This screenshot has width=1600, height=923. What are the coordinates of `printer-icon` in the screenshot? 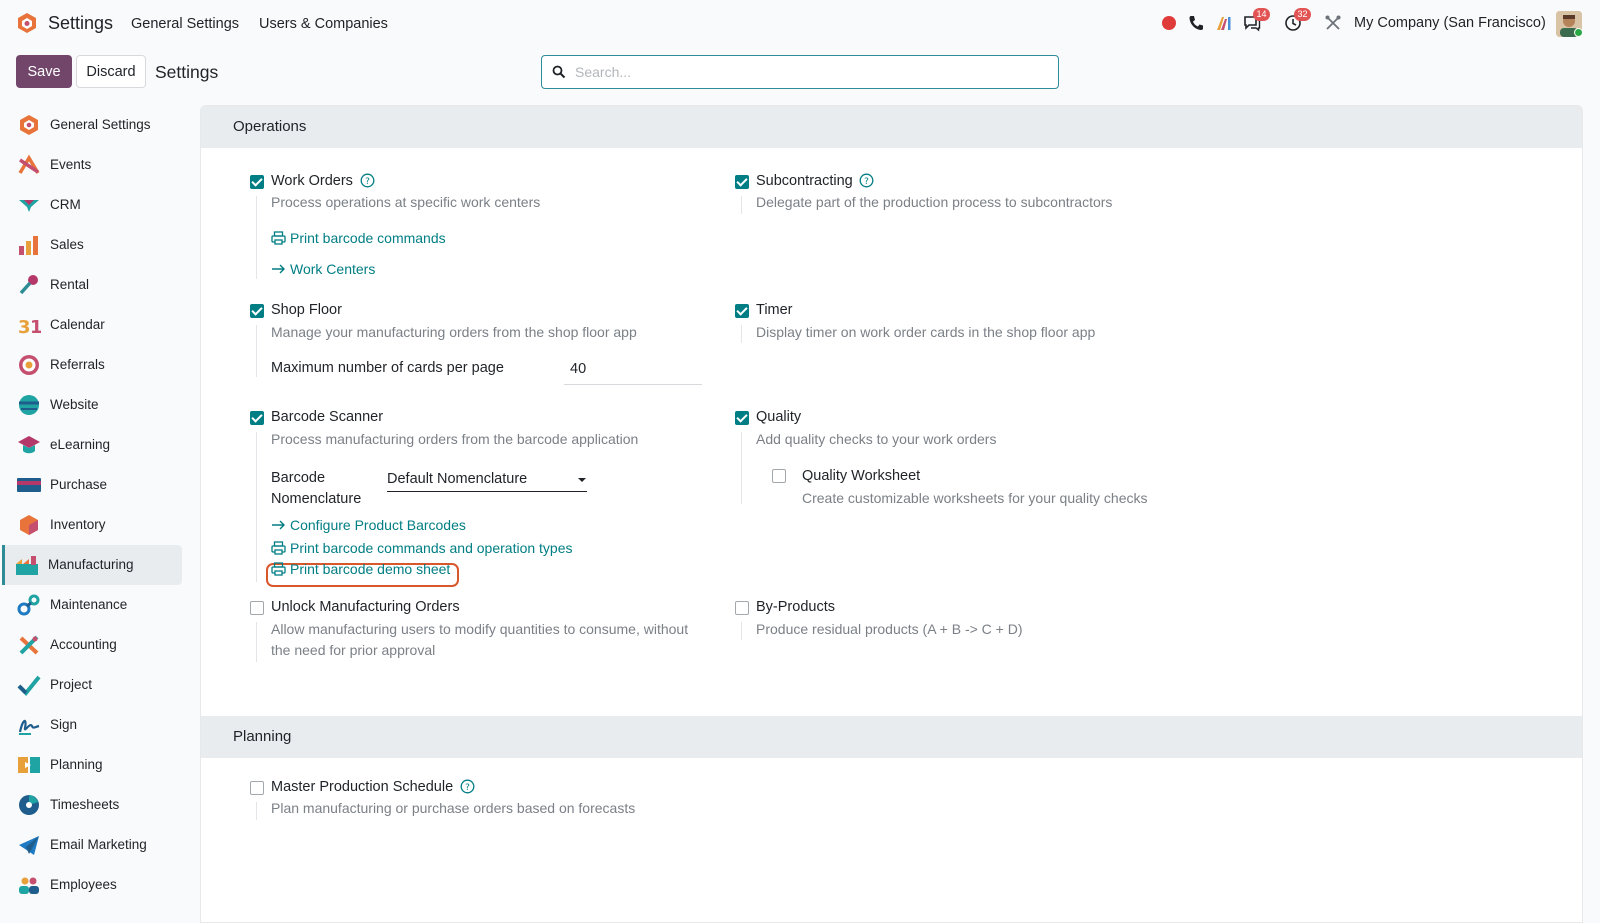 It's located at (278, 548).